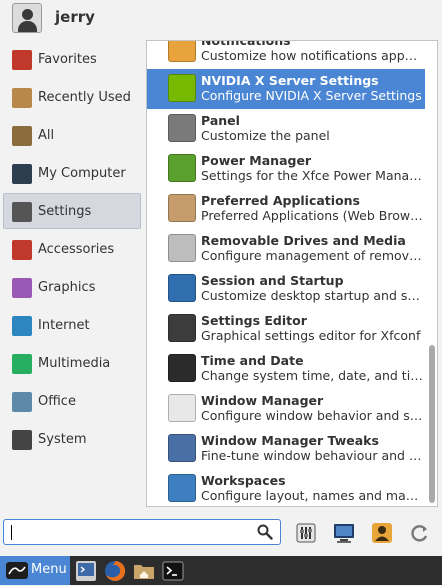 The image size is (442, 586). Describe the element at coordinates (344, 533) in the screenshot. I see `lock-screen-button` at that location.